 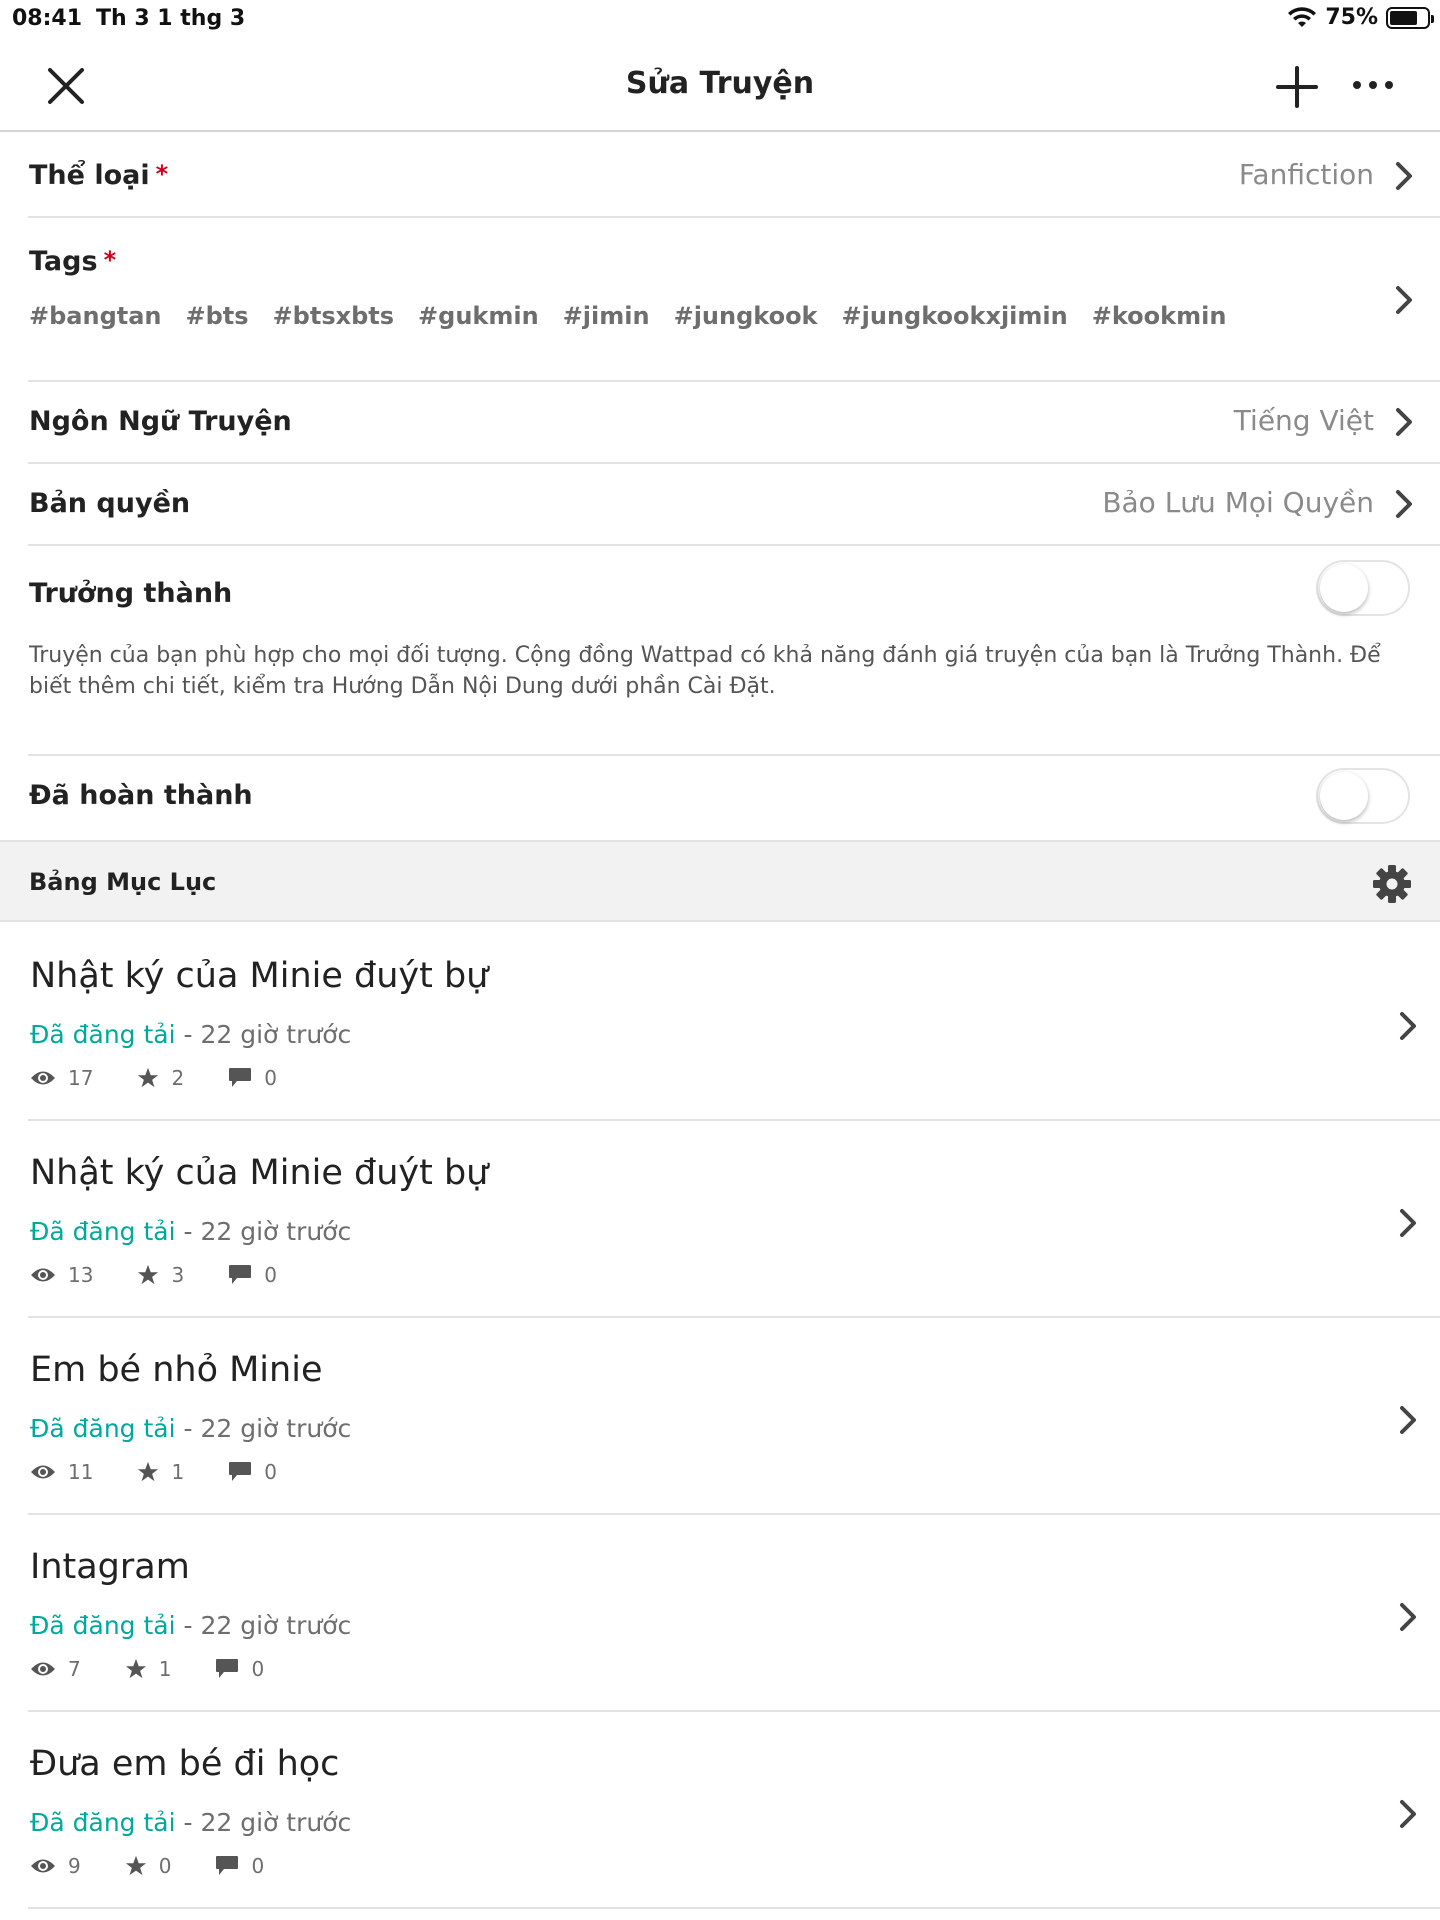 I want to click on page-title: Sửa Truyện, so click(x=720, y=83).